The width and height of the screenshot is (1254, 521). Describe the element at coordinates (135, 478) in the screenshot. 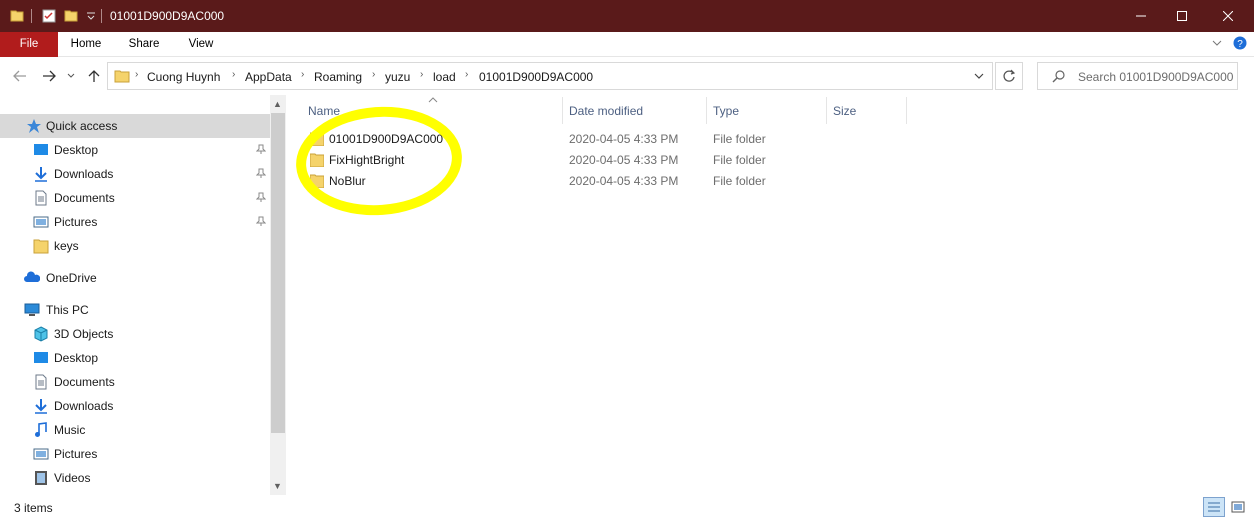

I see `nav-pc-videos: Videos` at that location.